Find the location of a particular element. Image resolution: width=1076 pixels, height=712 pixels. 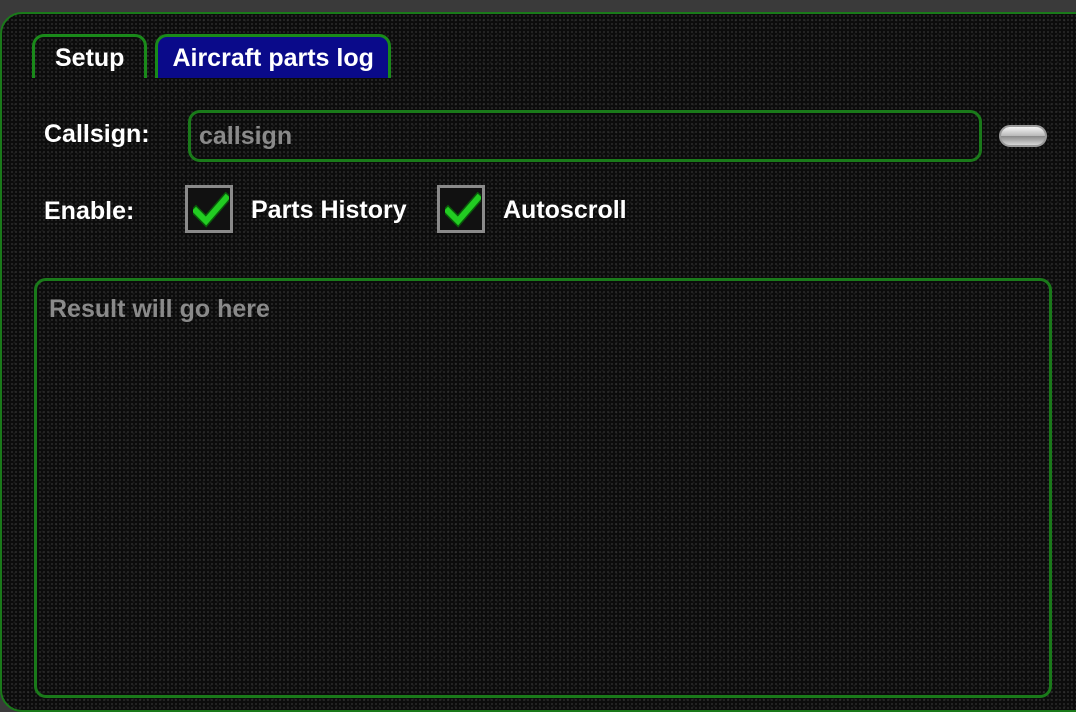

tab-aircraft-parts-log: Aircraft parts log is located at coordinates (273, 56).